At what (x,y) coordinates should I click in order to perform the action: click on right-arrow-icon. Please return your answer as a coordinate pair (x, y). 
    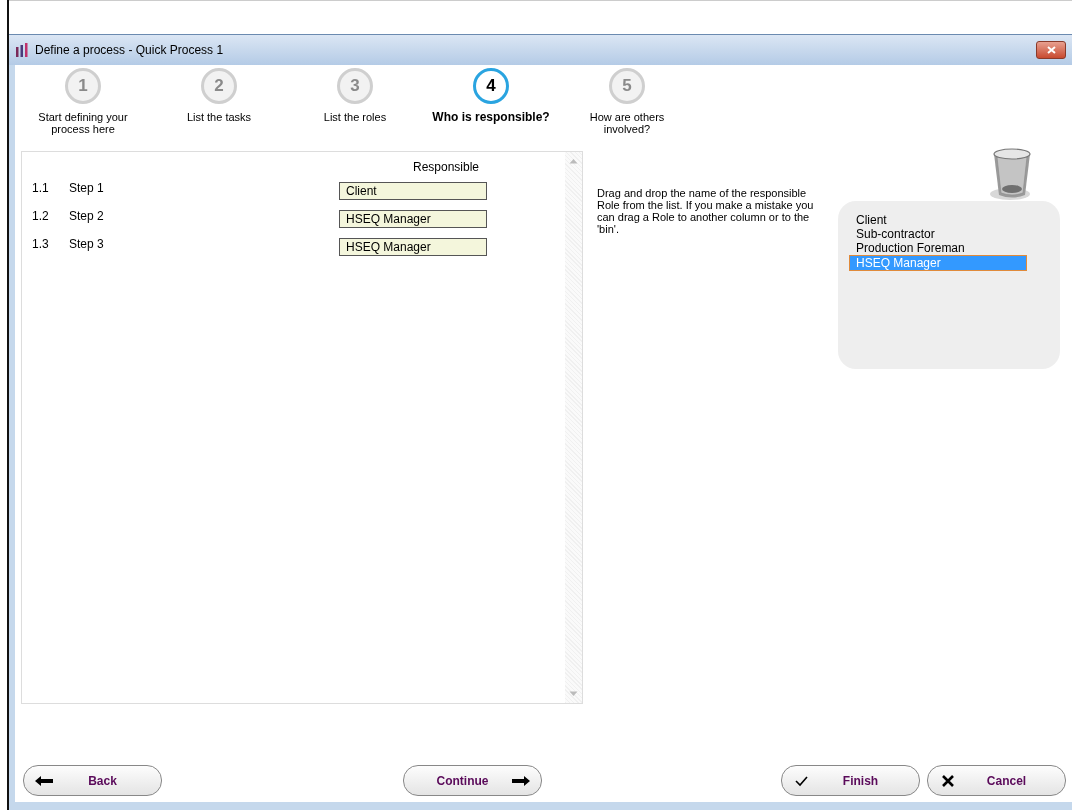
    Looking at the image, I should click on (521, 780).